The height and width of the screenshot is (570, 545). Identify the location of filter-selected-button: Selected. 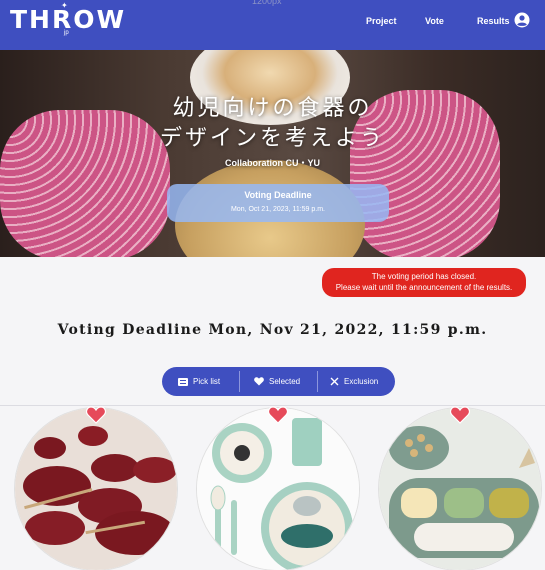
(277, 381).